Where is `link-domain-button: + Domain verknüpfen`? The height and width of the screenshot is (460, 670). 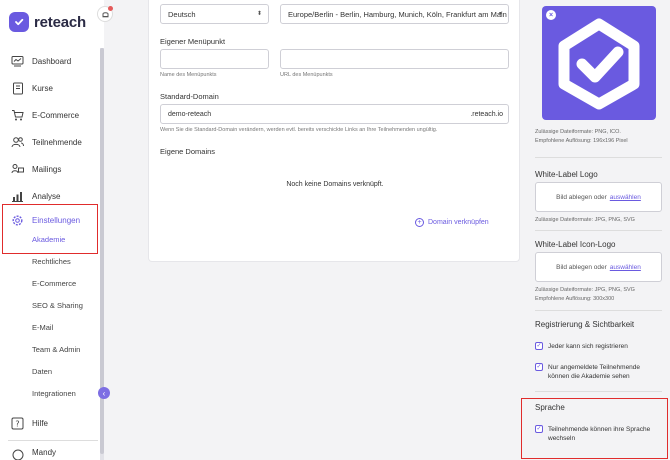
link-domain-button: + Domain verknüpfen is located at coordinates (452, 222).